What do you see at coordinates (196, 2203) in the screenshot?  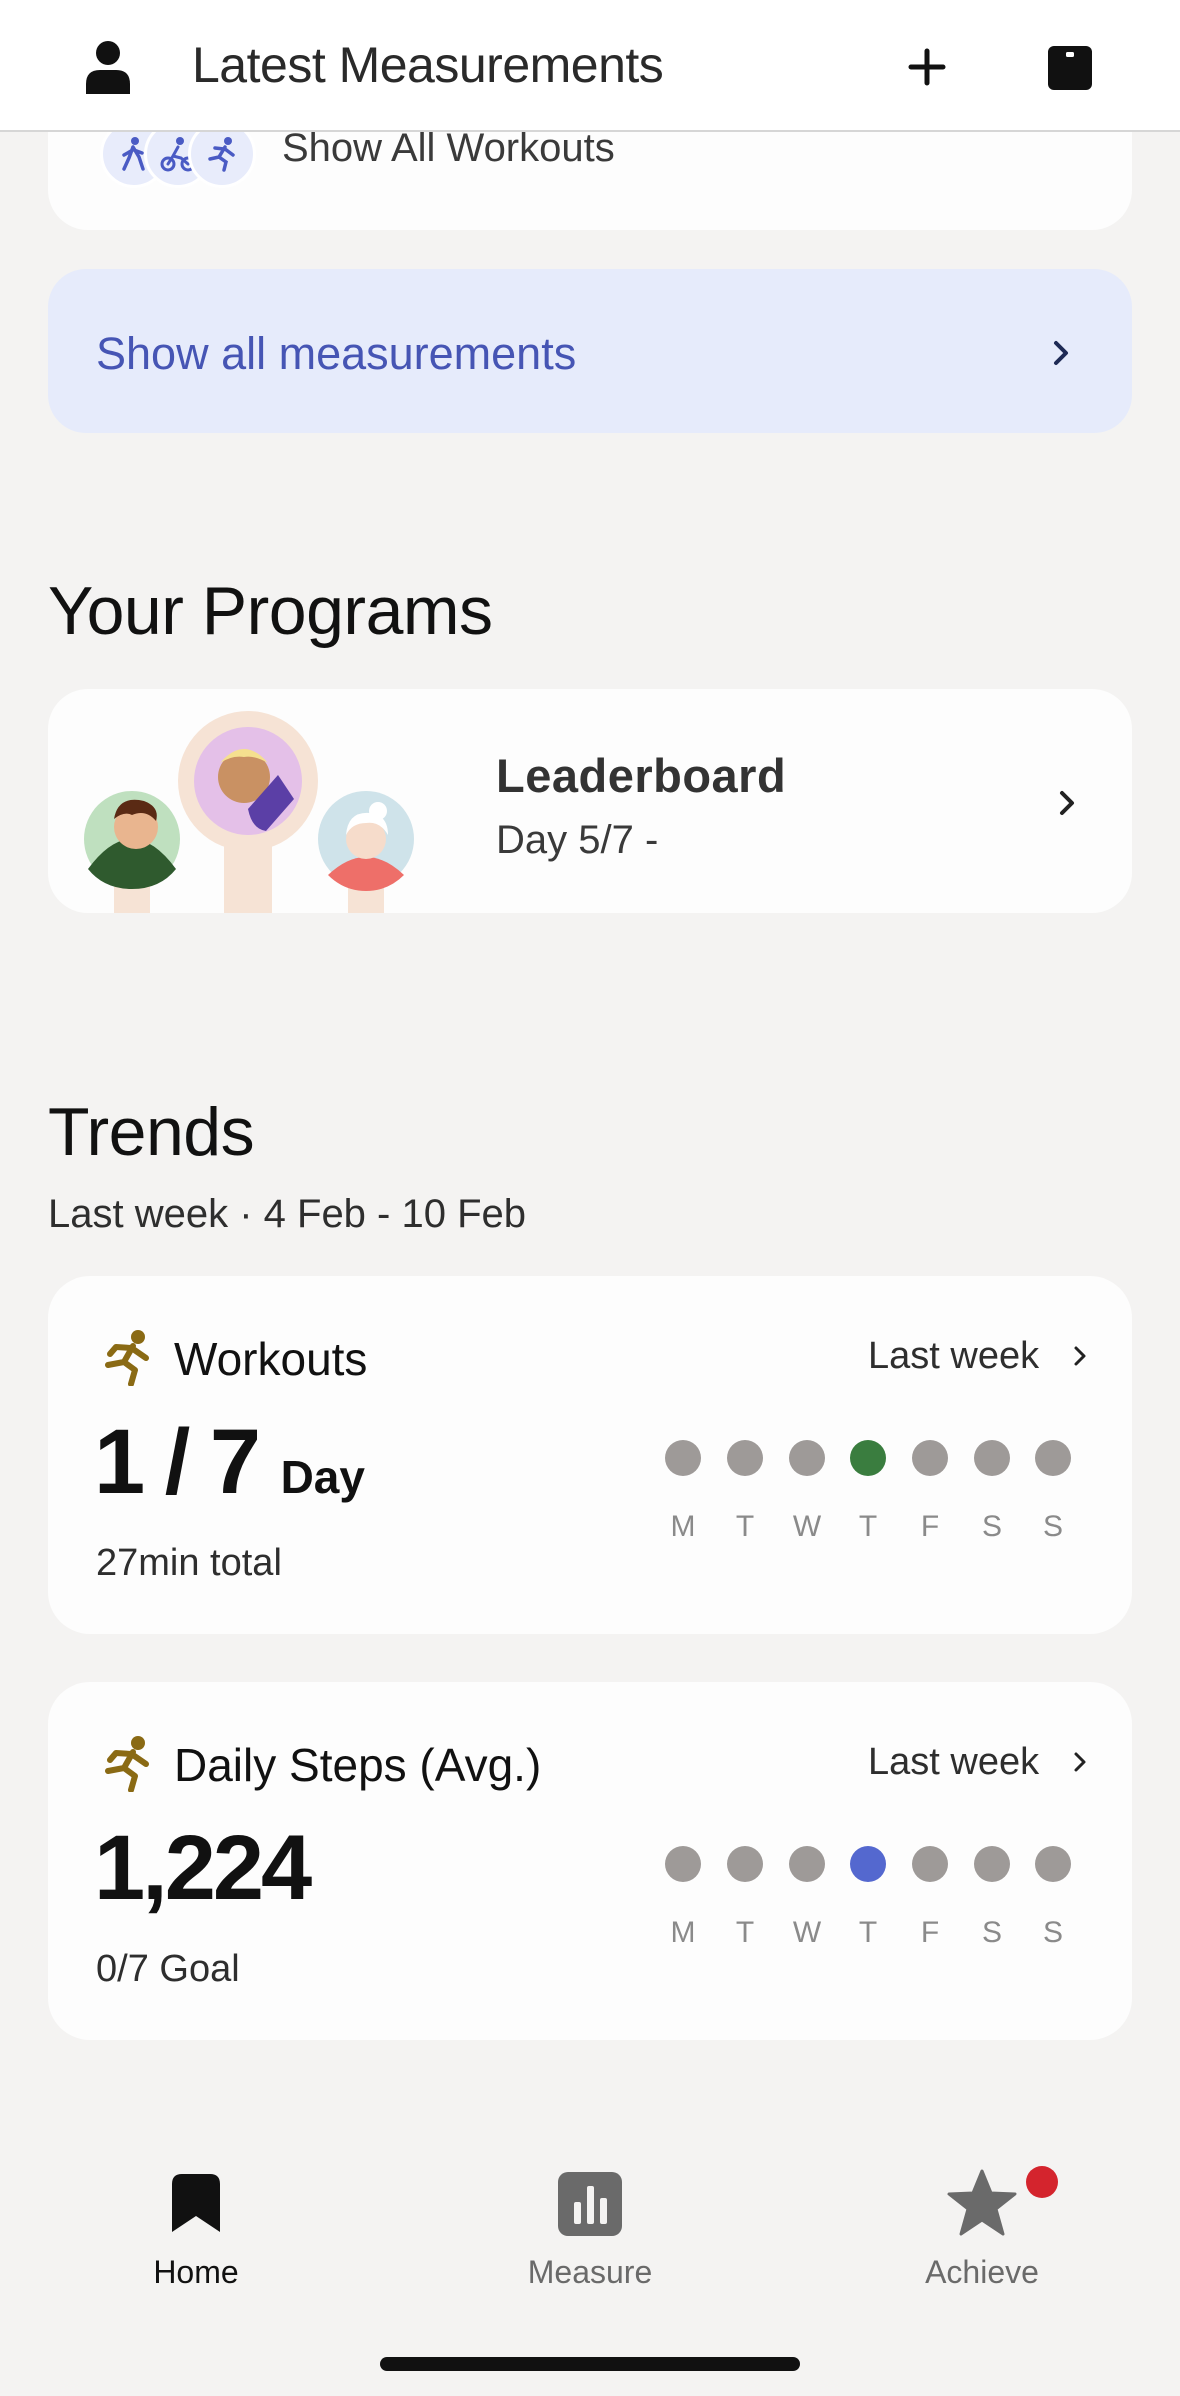 I see `bookmark-icon` at bounding box center [196, 2203].